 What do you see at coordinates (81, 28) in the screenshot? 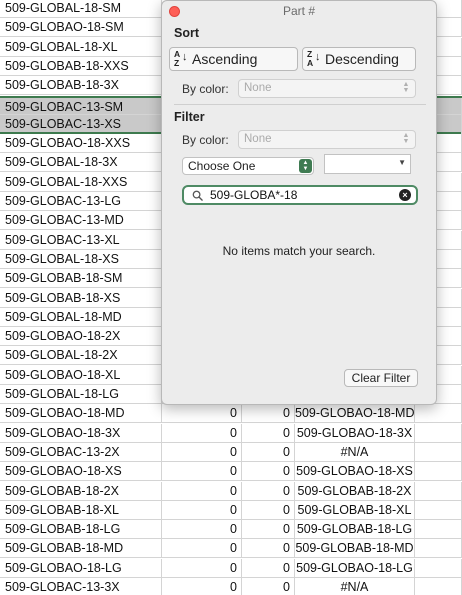
I see `cell-a: 509-GLOBAO-18-SM` at bounding box center [81, 28].